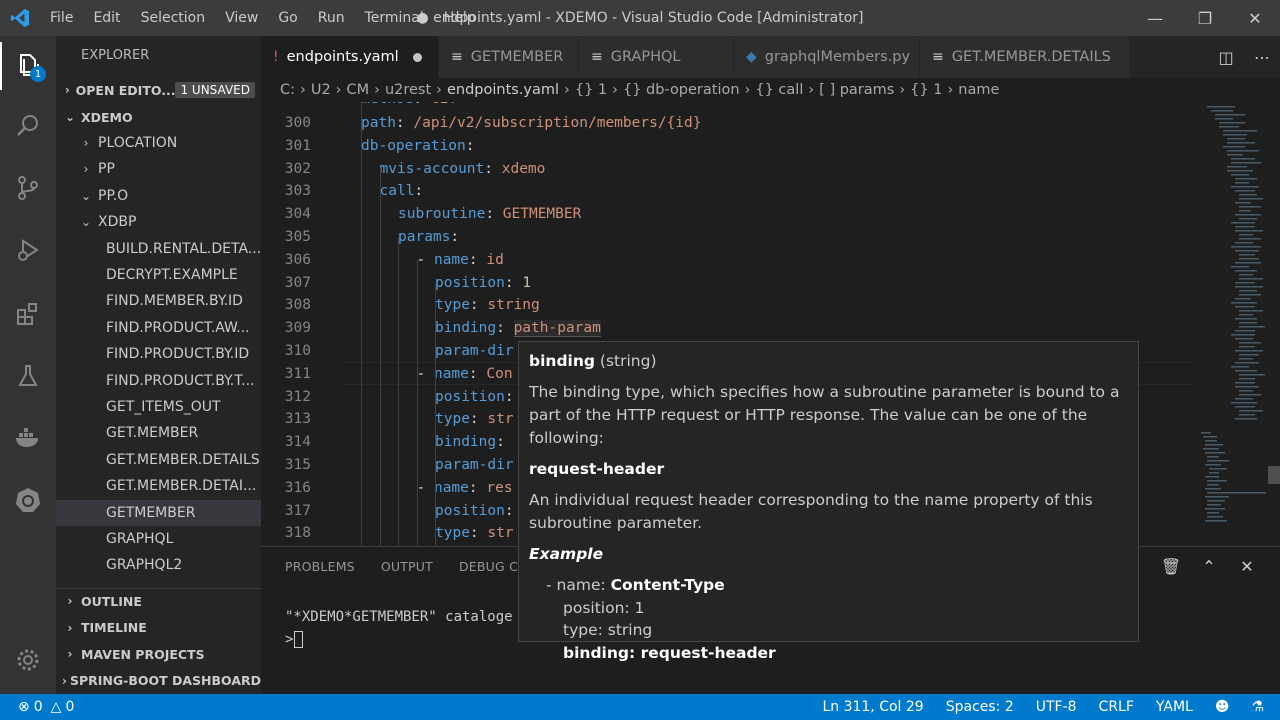 The image size is (1280, 720). What do you see at coordinates (28, 500) in the screenshot?
I see `kubernetes-icon` at bounding box center [28, 500].